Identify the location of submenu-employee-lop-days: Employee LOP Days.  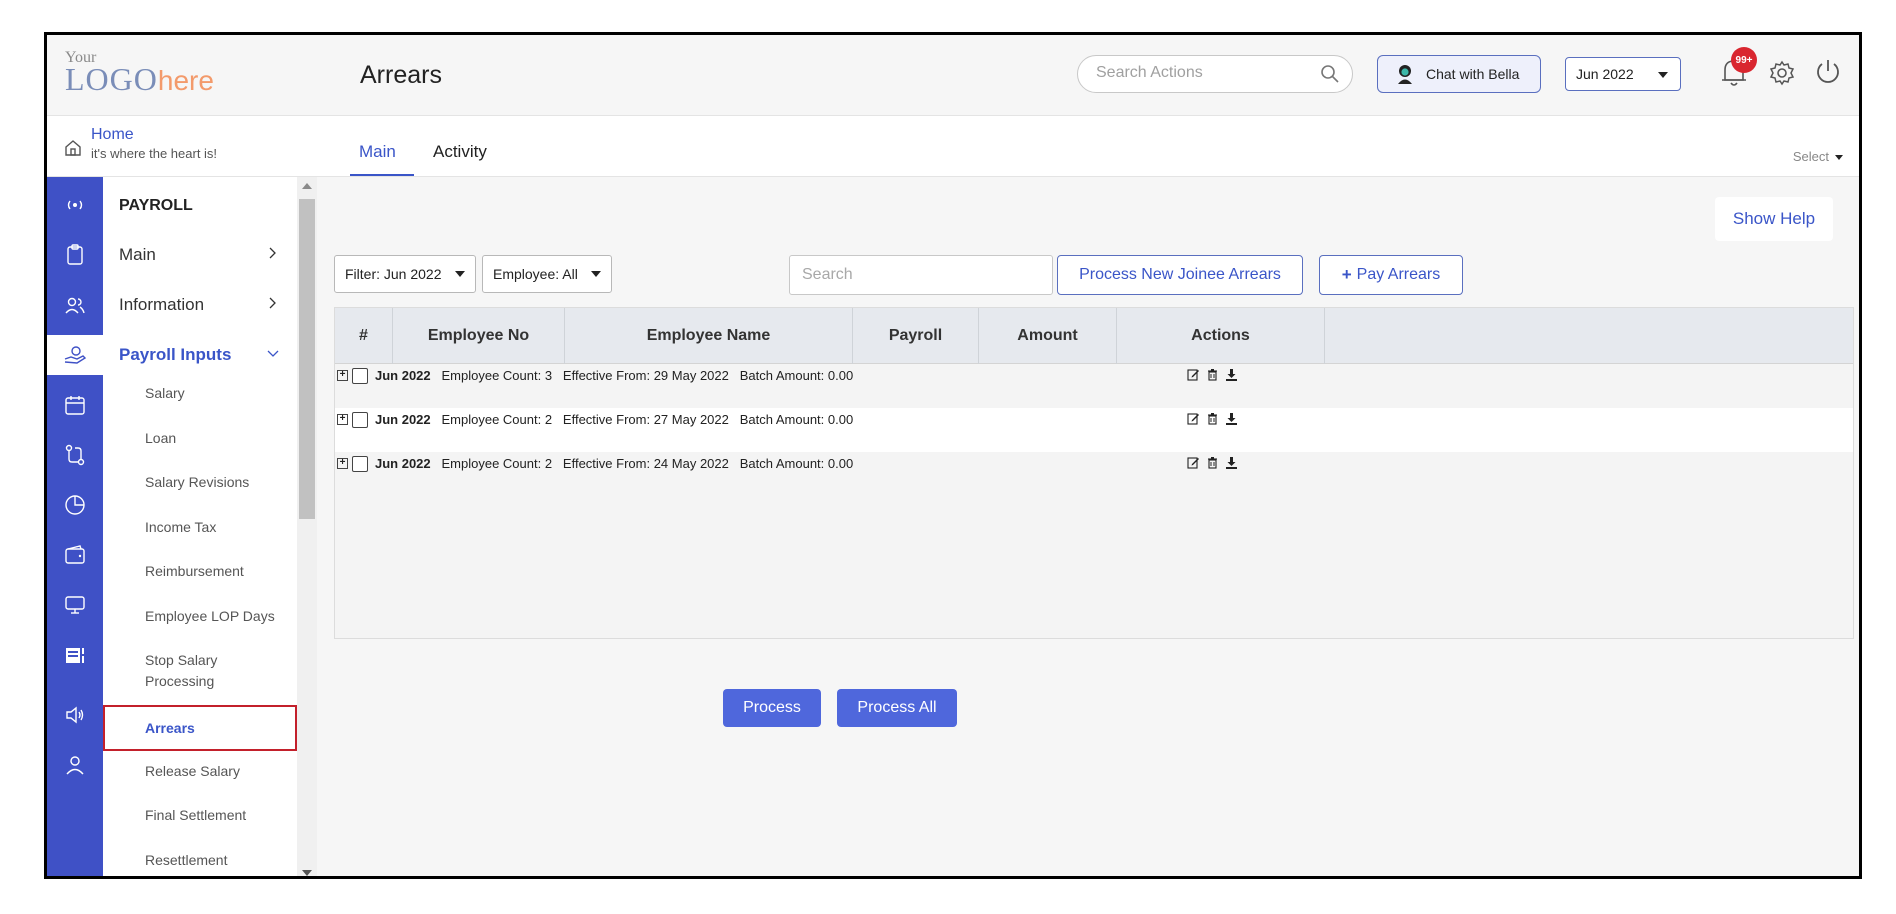
(215, 616).